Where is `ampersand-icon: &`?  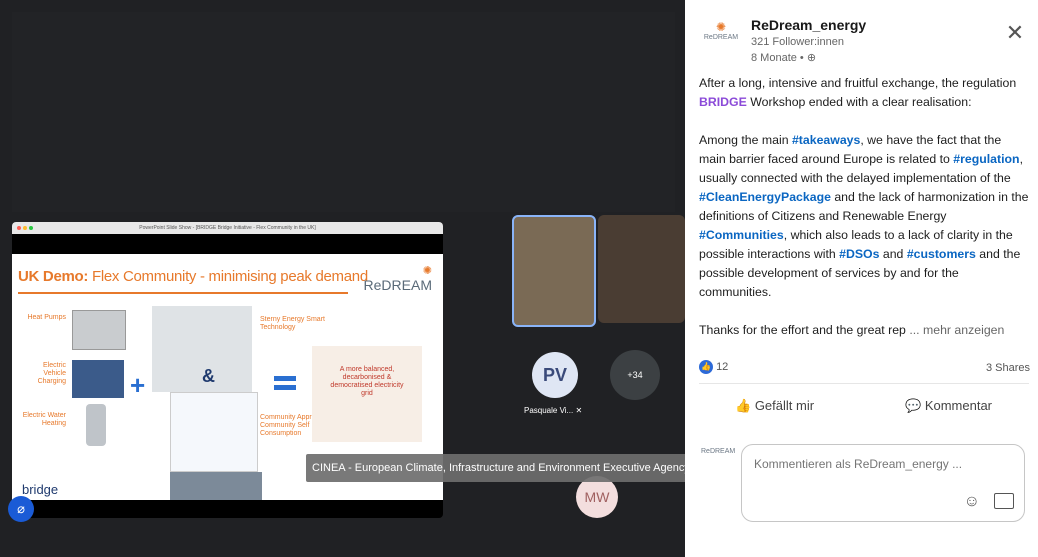
ampersand-icon: & is located at coordinates (208, 376).